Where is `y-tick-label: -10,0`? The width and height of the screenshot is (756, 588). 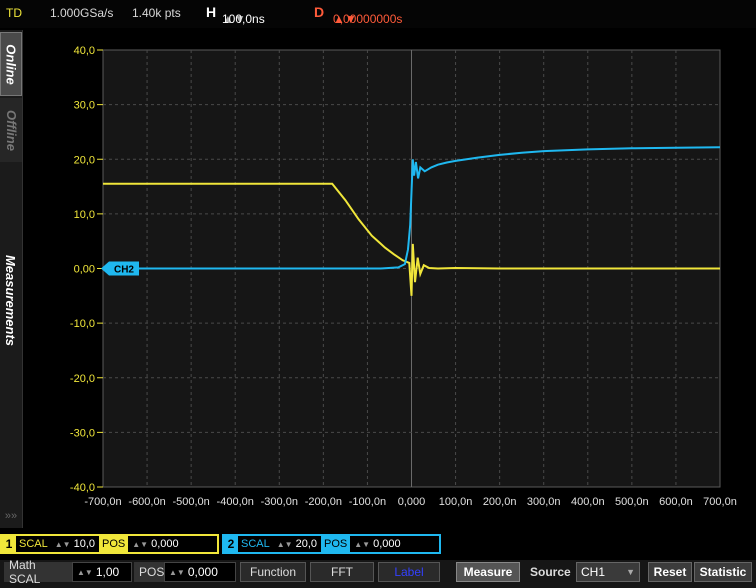
y-tick-label: -10,0 is located at coordinates (82, 324).